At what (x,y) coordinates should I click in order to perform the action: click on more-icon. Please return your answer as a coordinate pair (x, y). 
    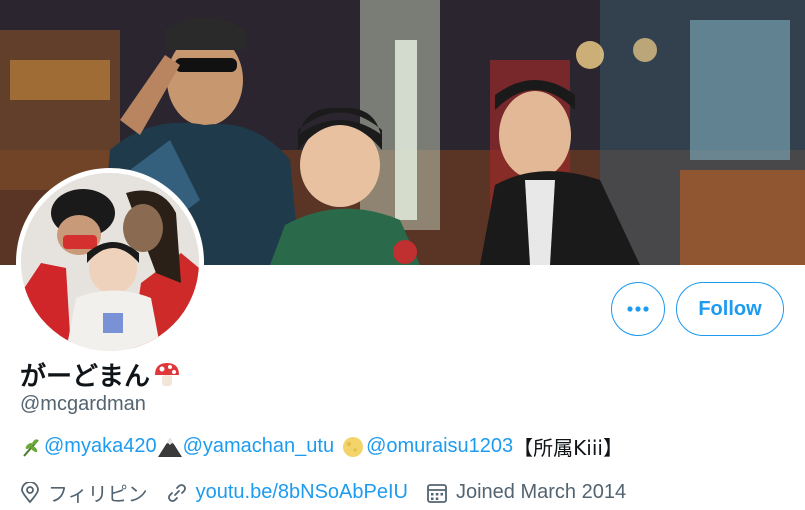
    Looking at the image, I should click on (638, 309).